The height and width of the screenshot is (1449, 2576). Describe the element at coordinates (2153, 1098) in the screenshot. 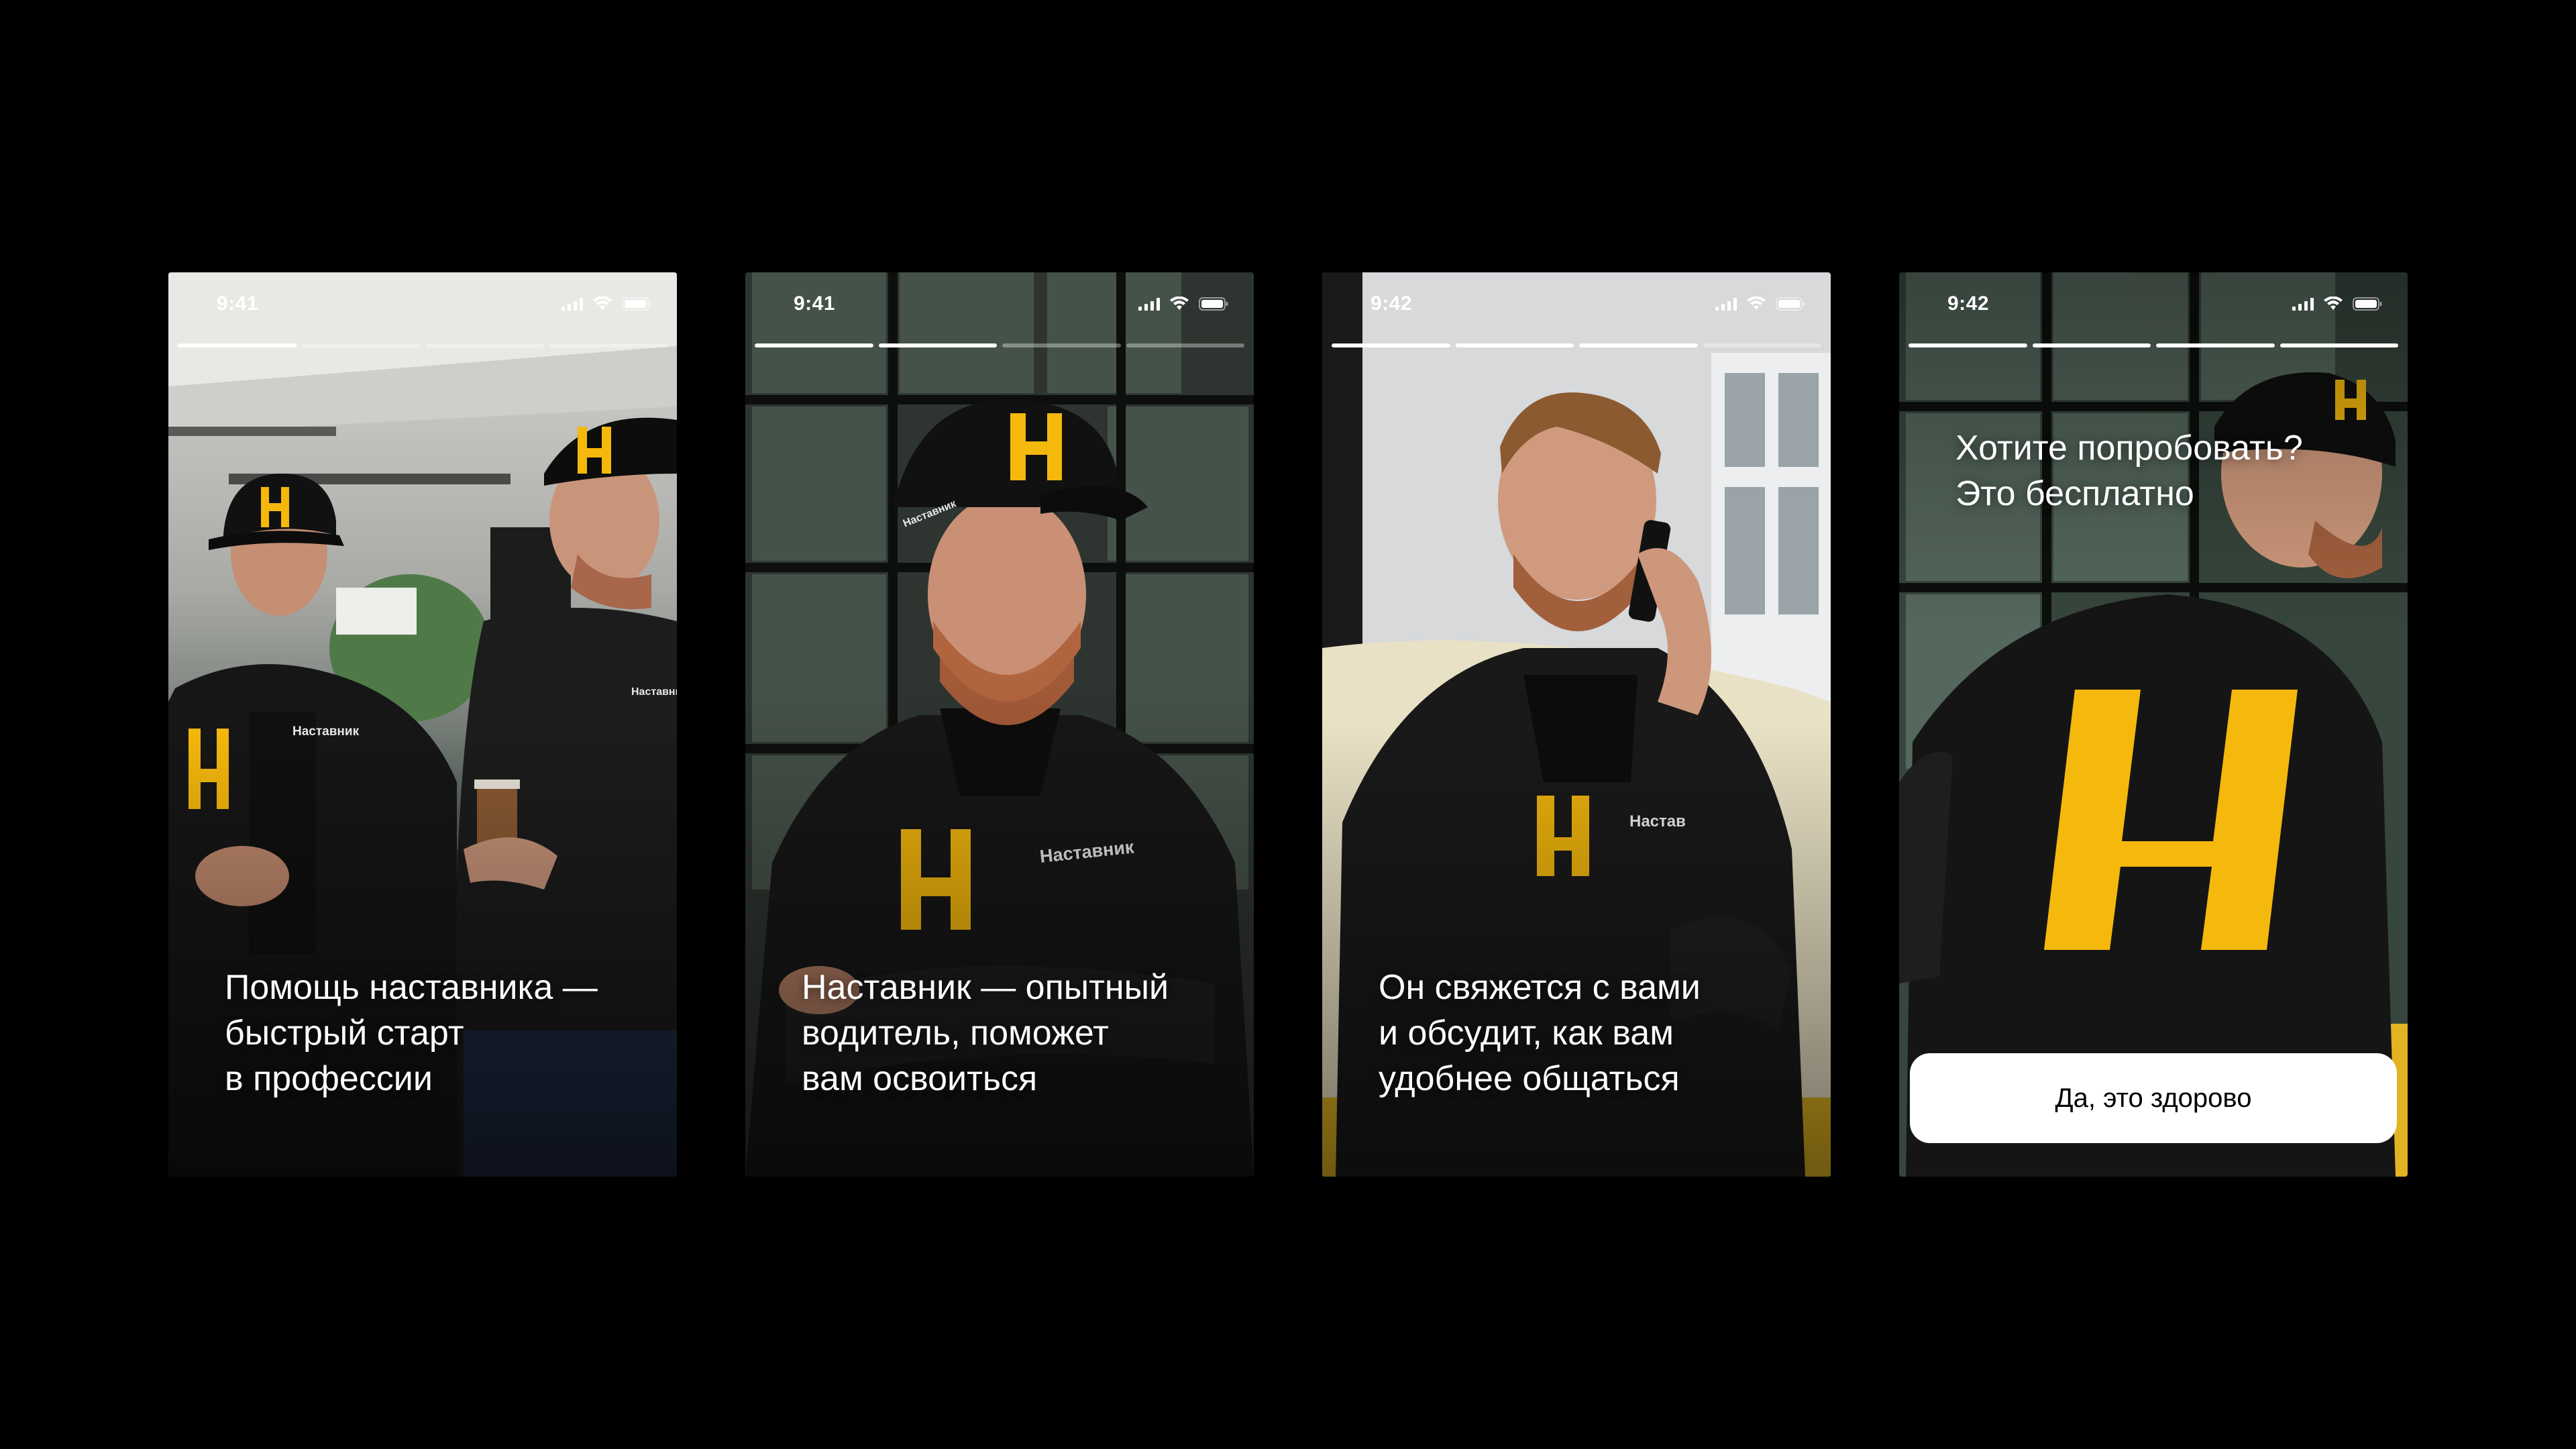

I see `confirm-button: Да, это здорово` at that location.